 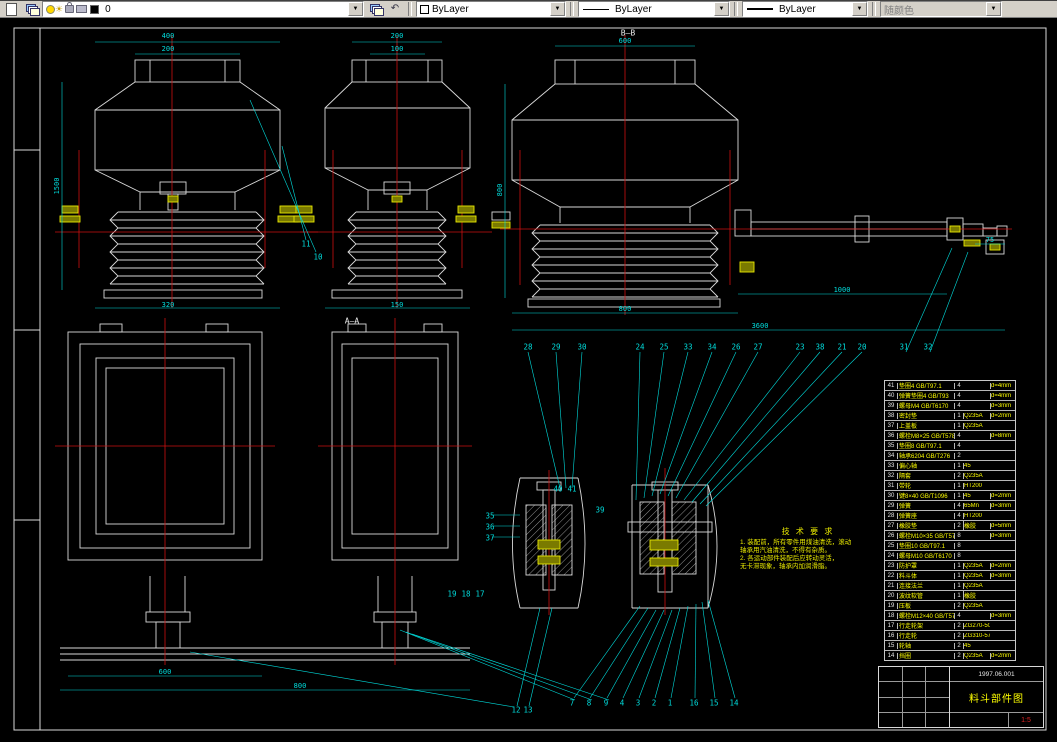 What do you see at coordinates (891, 415) in the screenshot?
I see `parts-cell: 38` at bounding box center [891, 415].